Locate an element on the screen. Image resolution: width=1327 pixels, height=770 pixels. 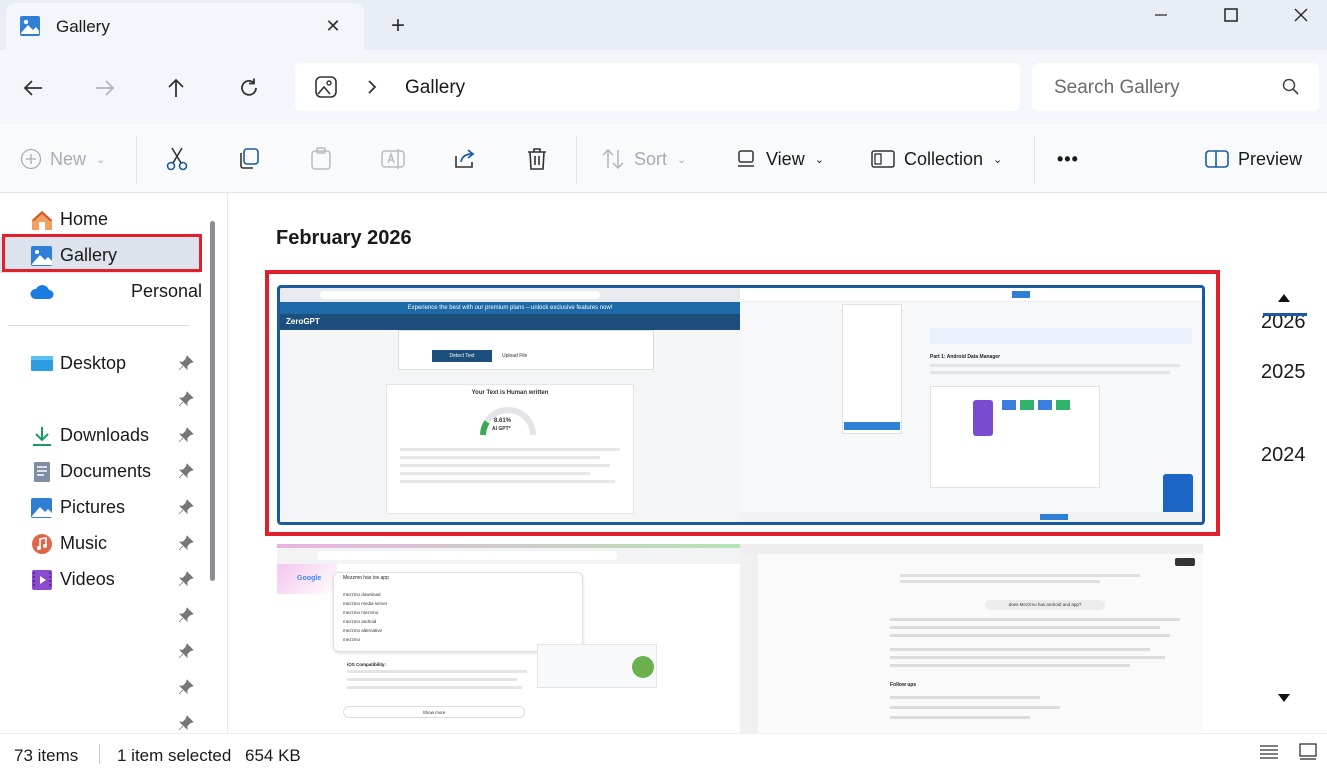
user-question: does Mezzmo has android and app? is located at coordinates (1045, 605).